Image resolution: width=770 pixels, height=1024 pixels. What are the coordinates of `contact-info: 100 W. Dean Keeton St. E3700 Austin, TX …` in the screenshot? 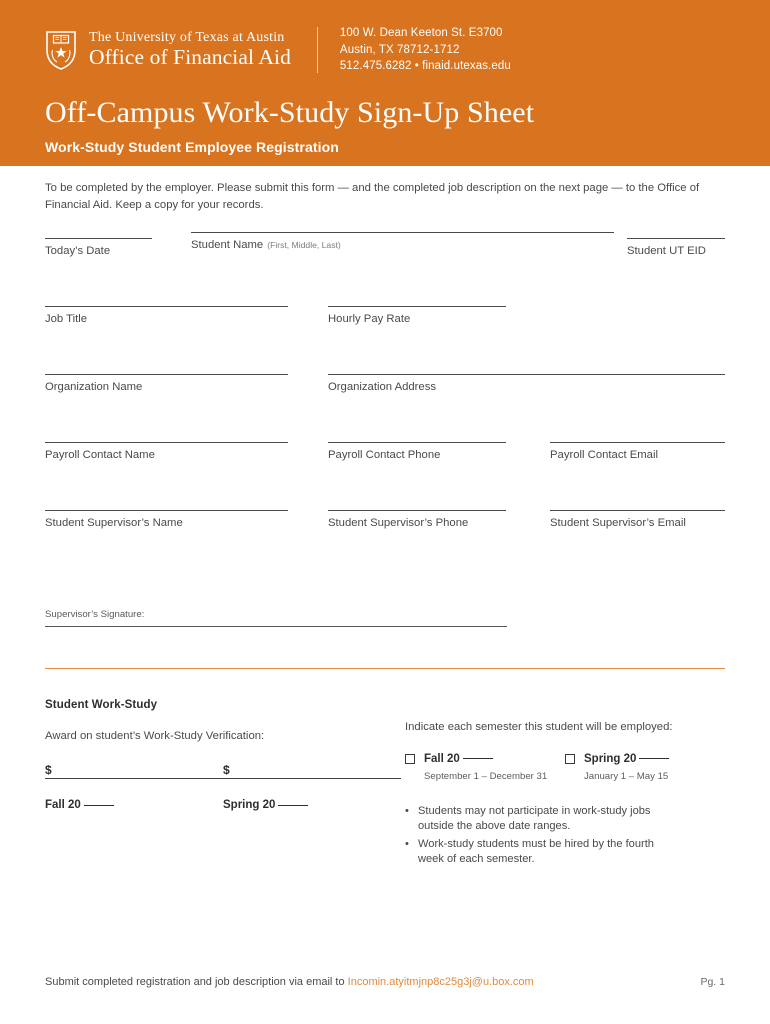 It's located at (425, 50).